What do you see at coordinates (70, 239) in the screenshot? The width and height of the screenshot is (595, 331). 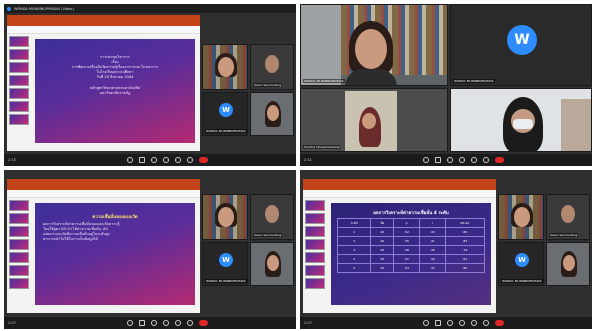 I see `slide-line: สามารถนำไปใช้ในการเก็บข้อมูลได้` at bounding box center [70, 239].